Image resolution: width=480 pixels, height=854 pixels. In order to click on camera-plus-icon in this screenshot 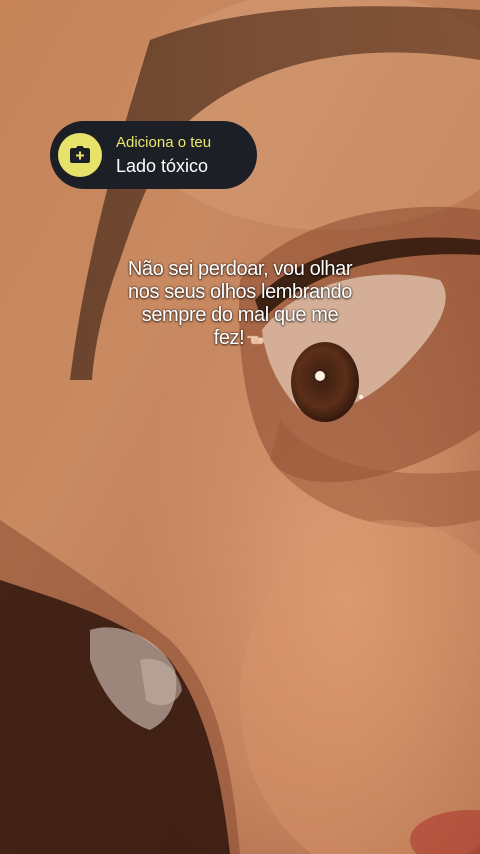, I will do `click(80, 155)`.